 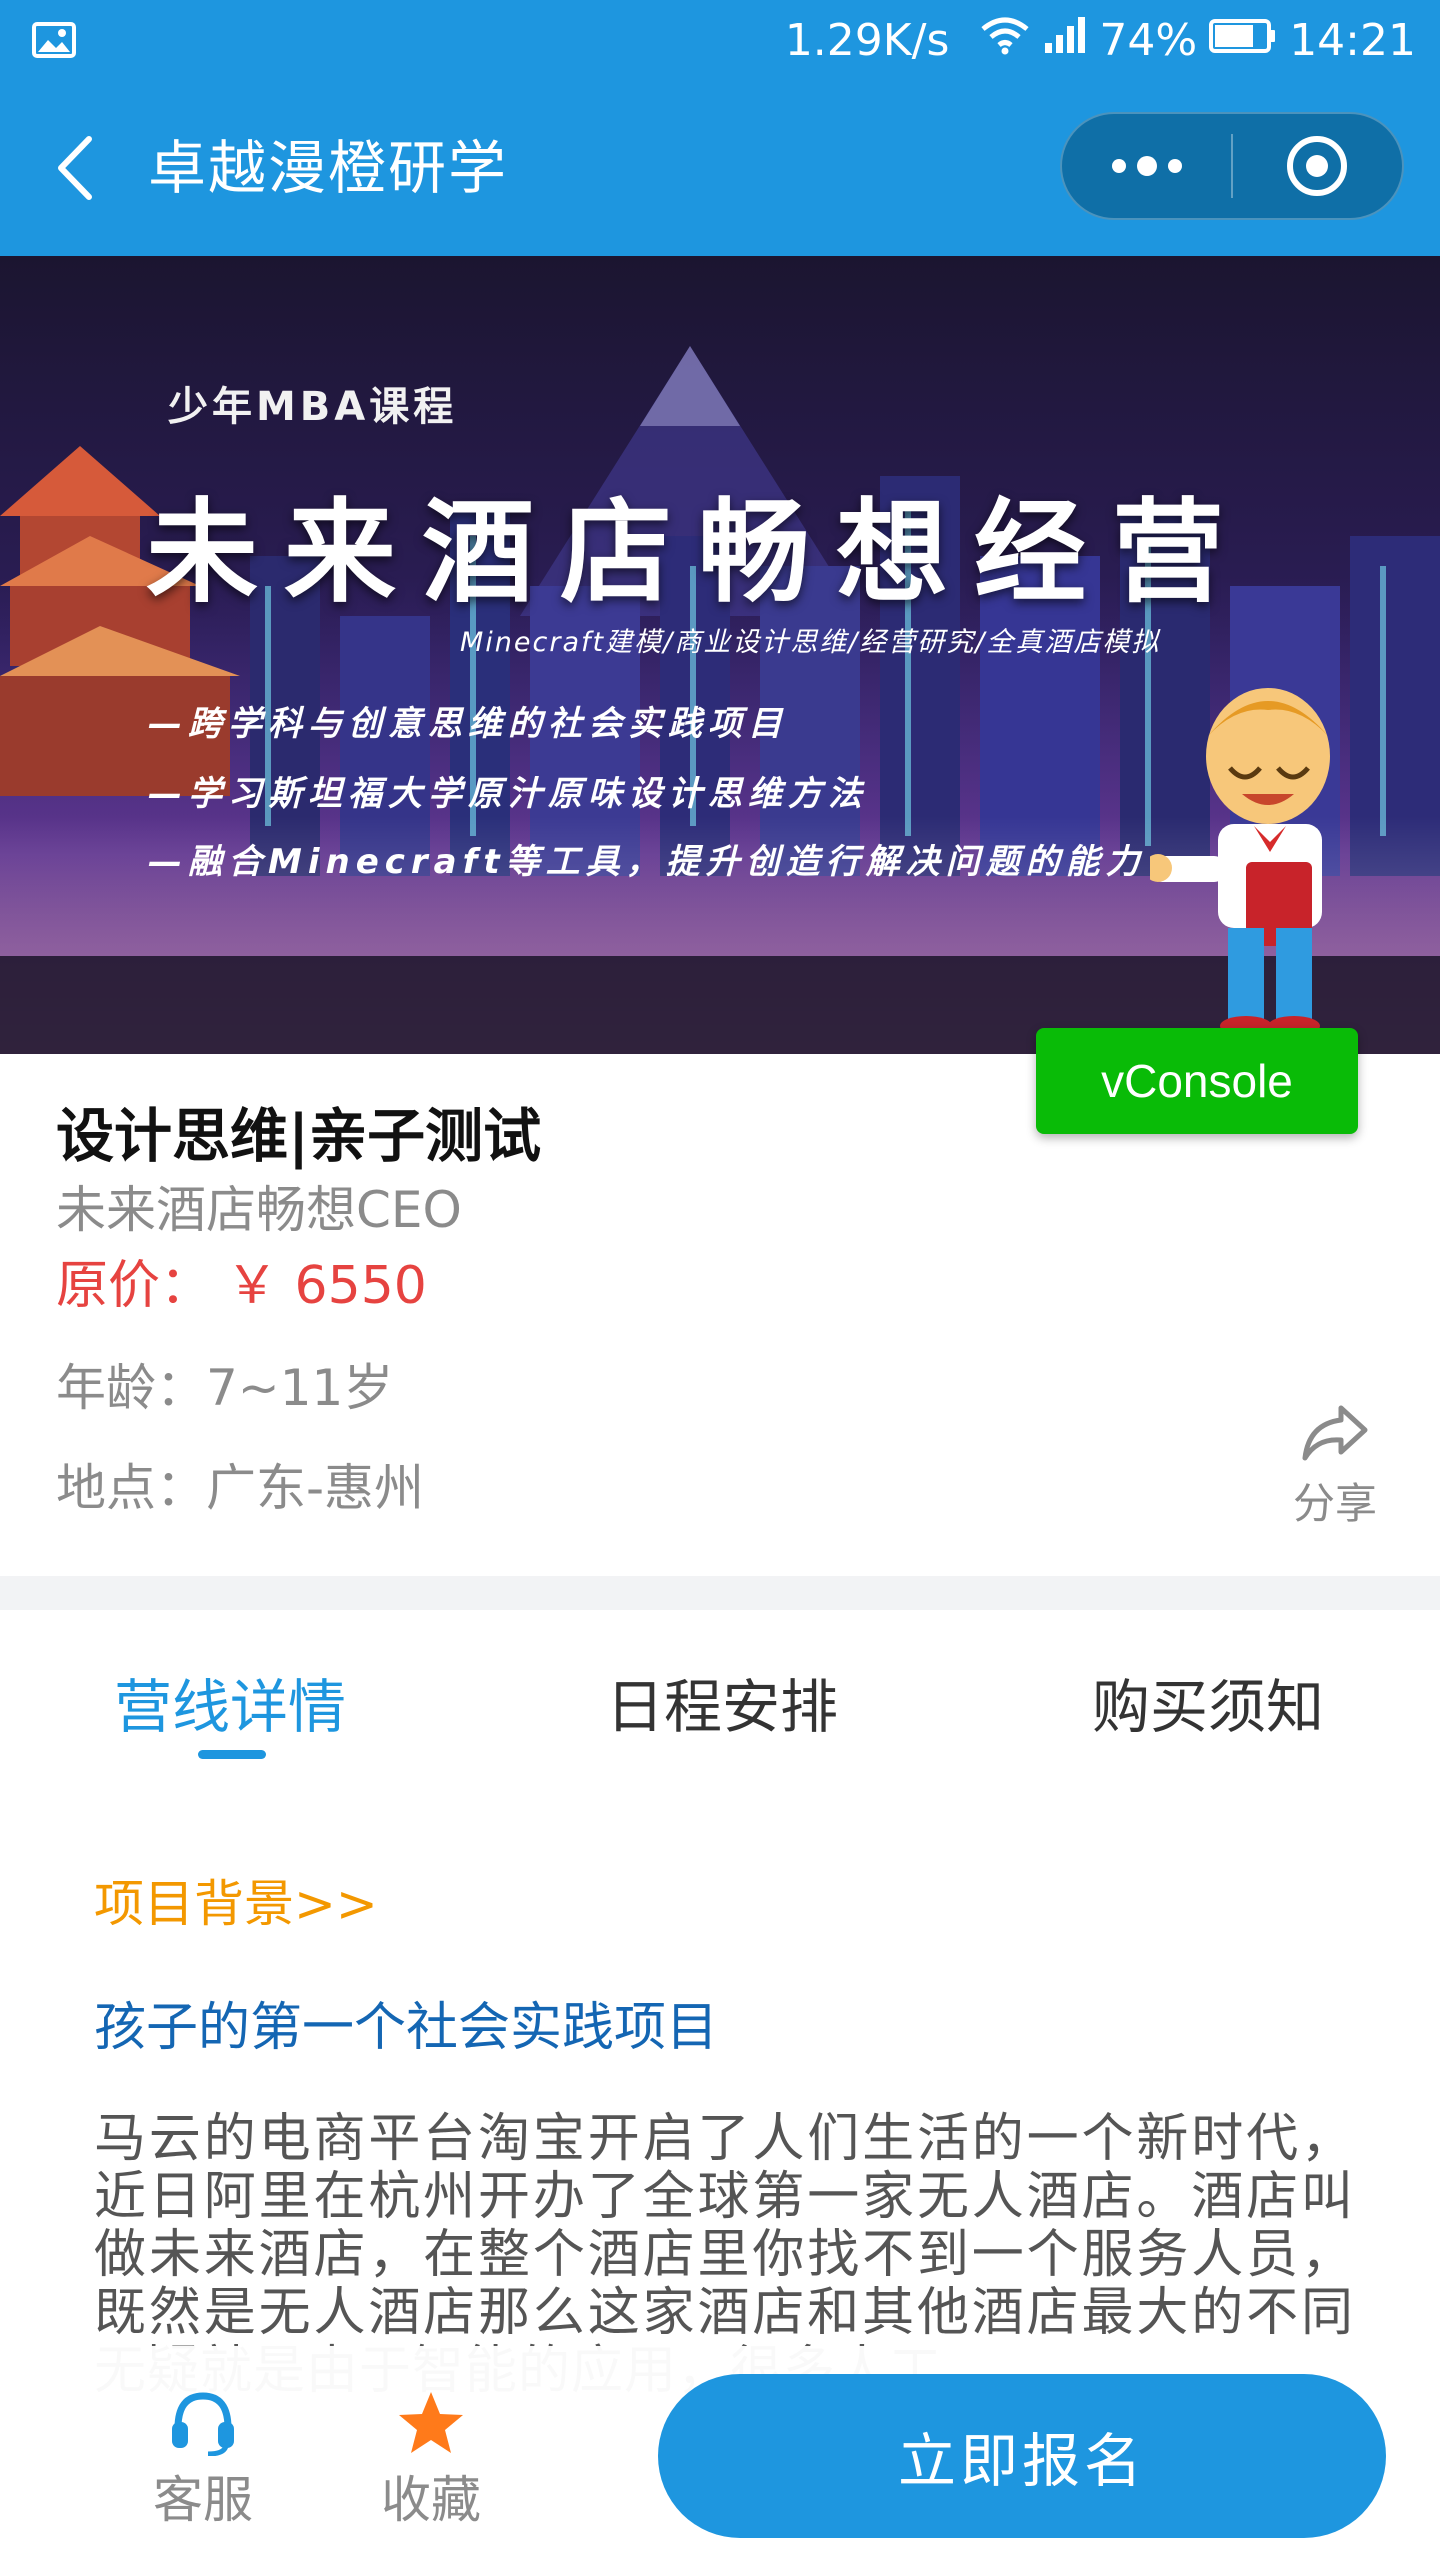 What do you see at coordinates (54, 42) in the screenshot?
I see `gallery-notification-icon` at bounding box center [54, 42].